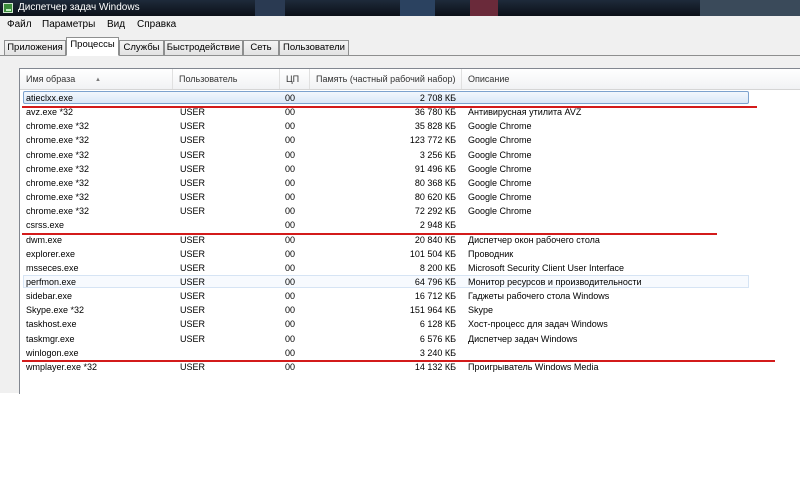 The image size is (800, 493). I want to click on tab-processes: Процессы, so click(92, 46).